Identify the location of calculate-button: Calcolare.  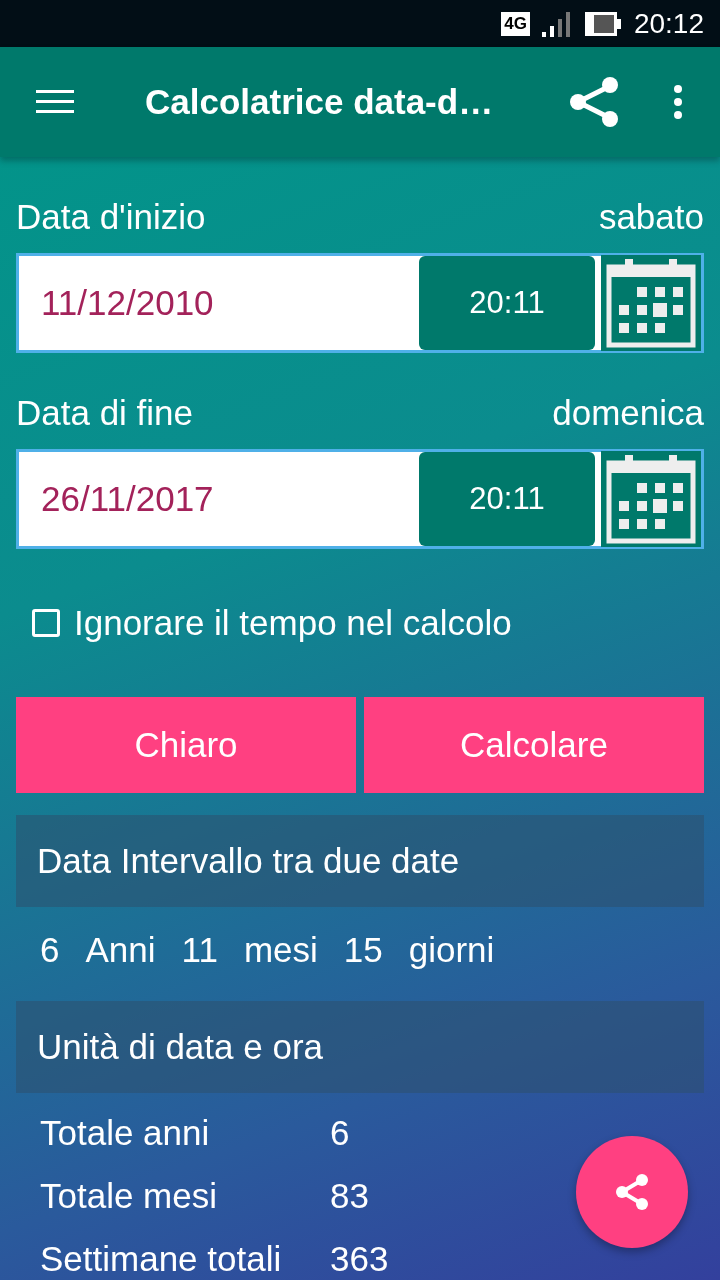
(534, 745).